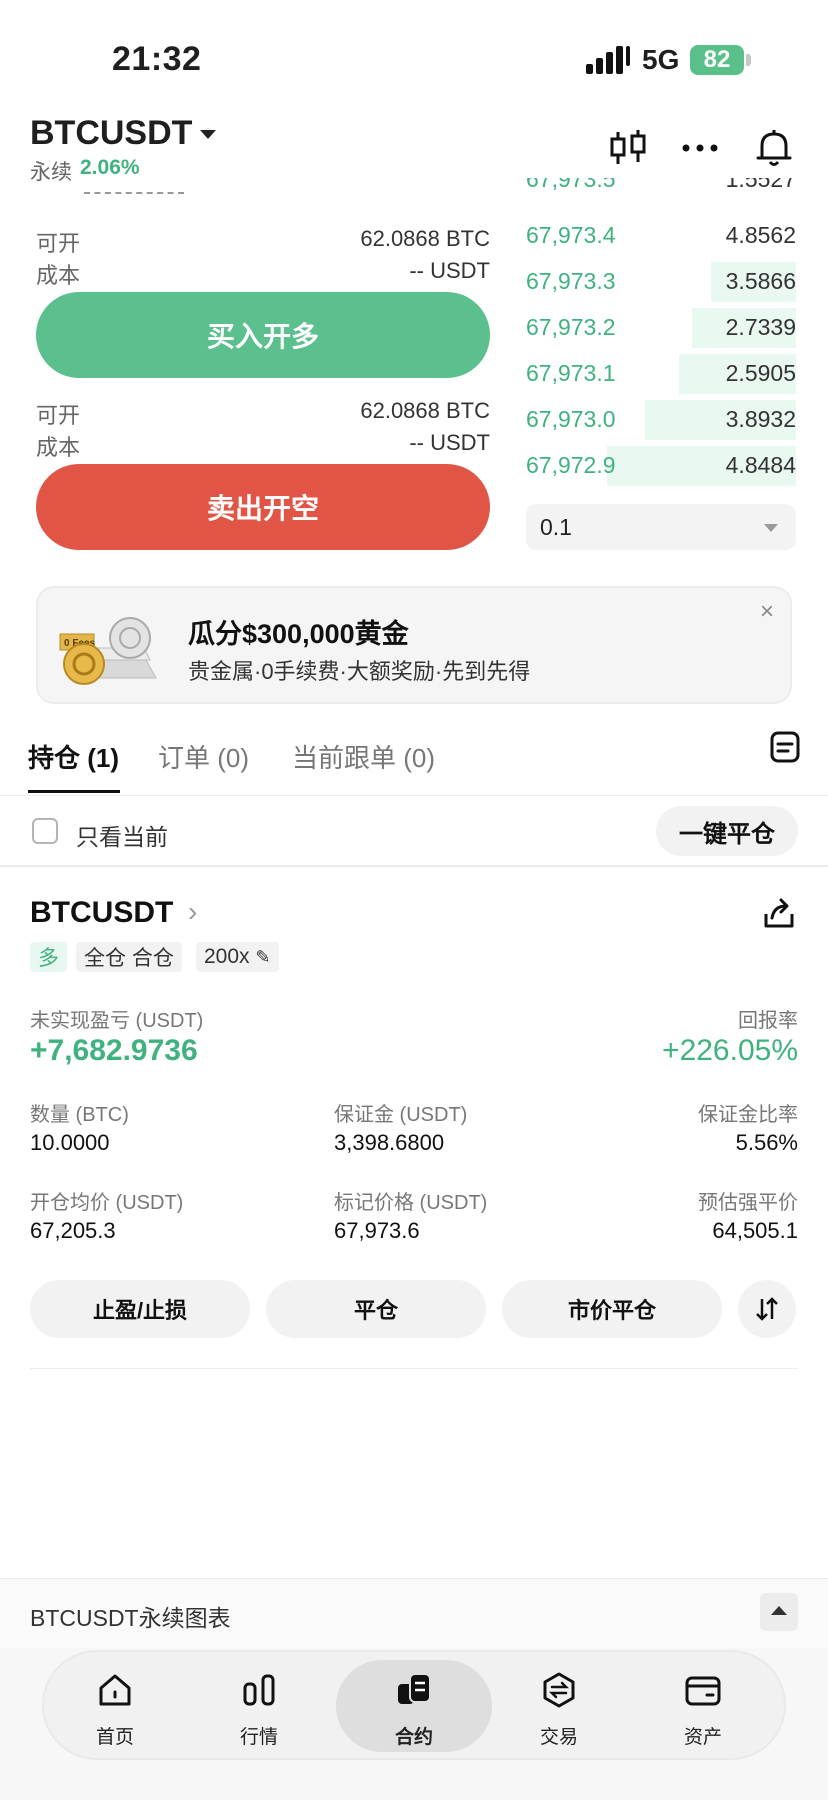  I want to click on nav-label: 资产, so click(702, 1737).